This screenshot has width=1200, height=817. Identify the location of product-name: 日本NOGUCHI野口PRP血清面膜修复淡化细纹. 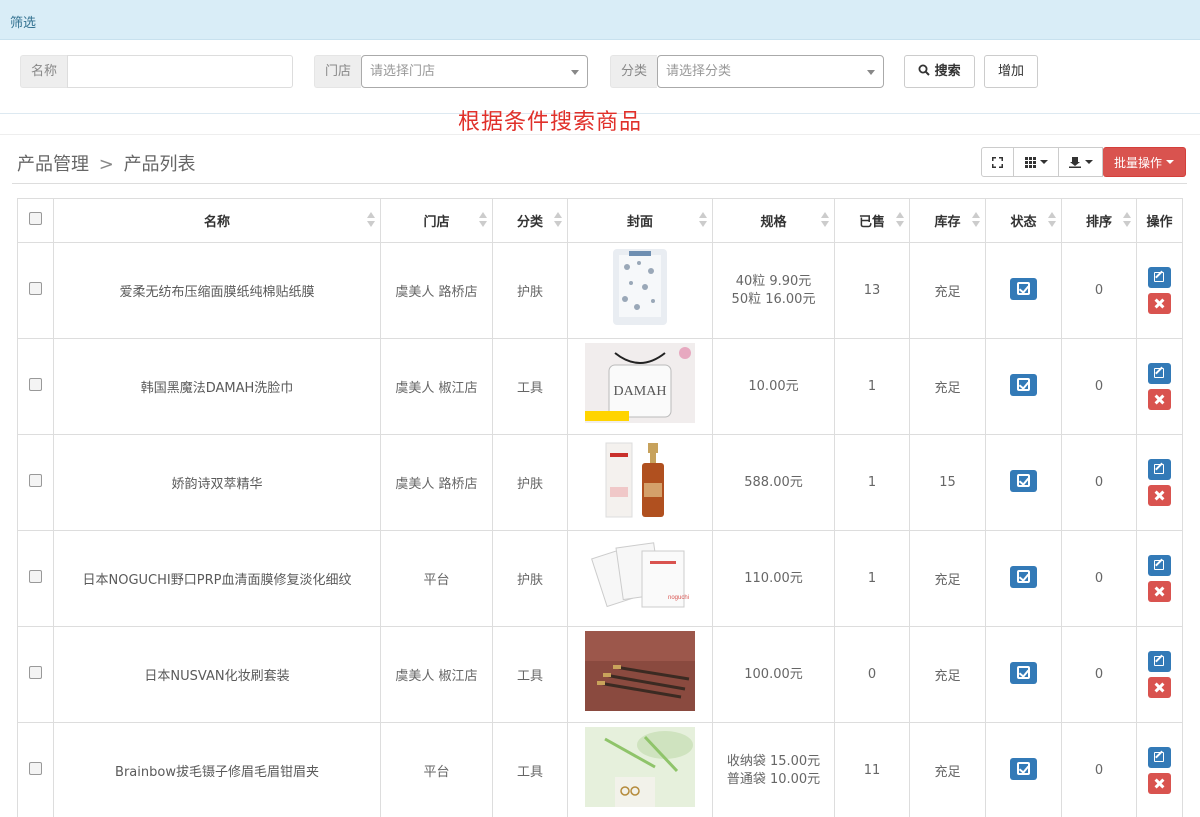
(217, 578).